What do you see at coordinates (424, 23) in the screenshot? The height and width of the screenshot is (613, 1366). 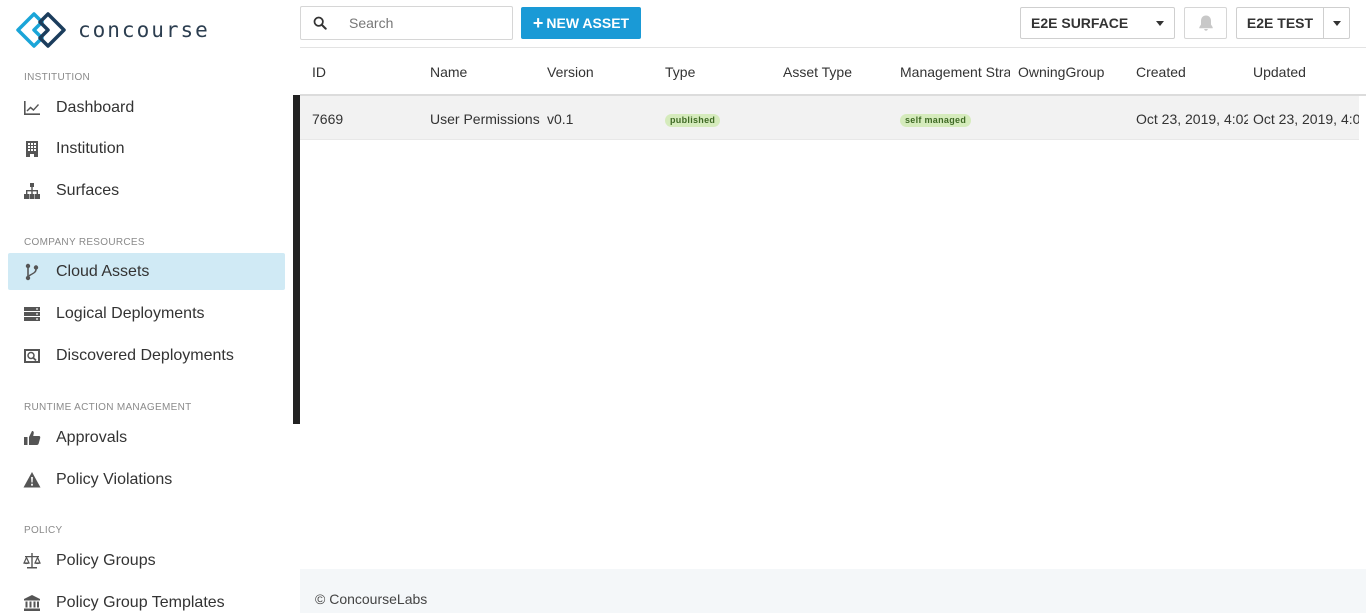 I see `search-input` at bounding box center [424, 23].